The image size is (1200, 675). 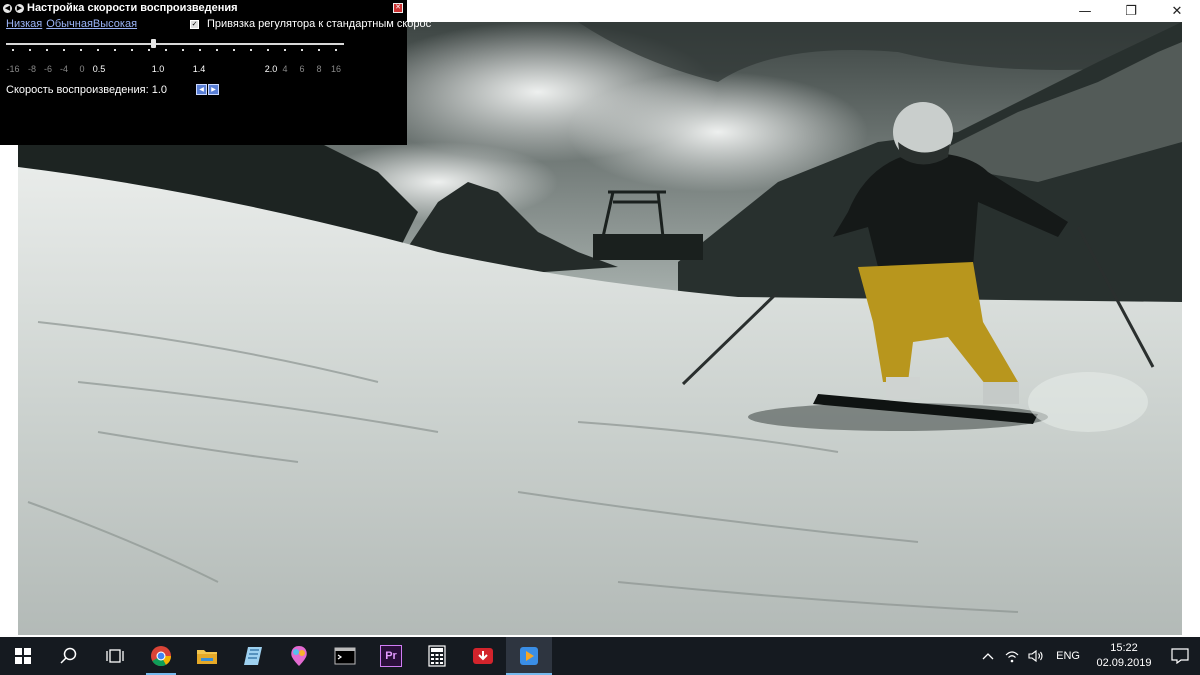 I want to click on speed-readout: Скорость воспроизведения: 1.0, so click(x=86, y=90).